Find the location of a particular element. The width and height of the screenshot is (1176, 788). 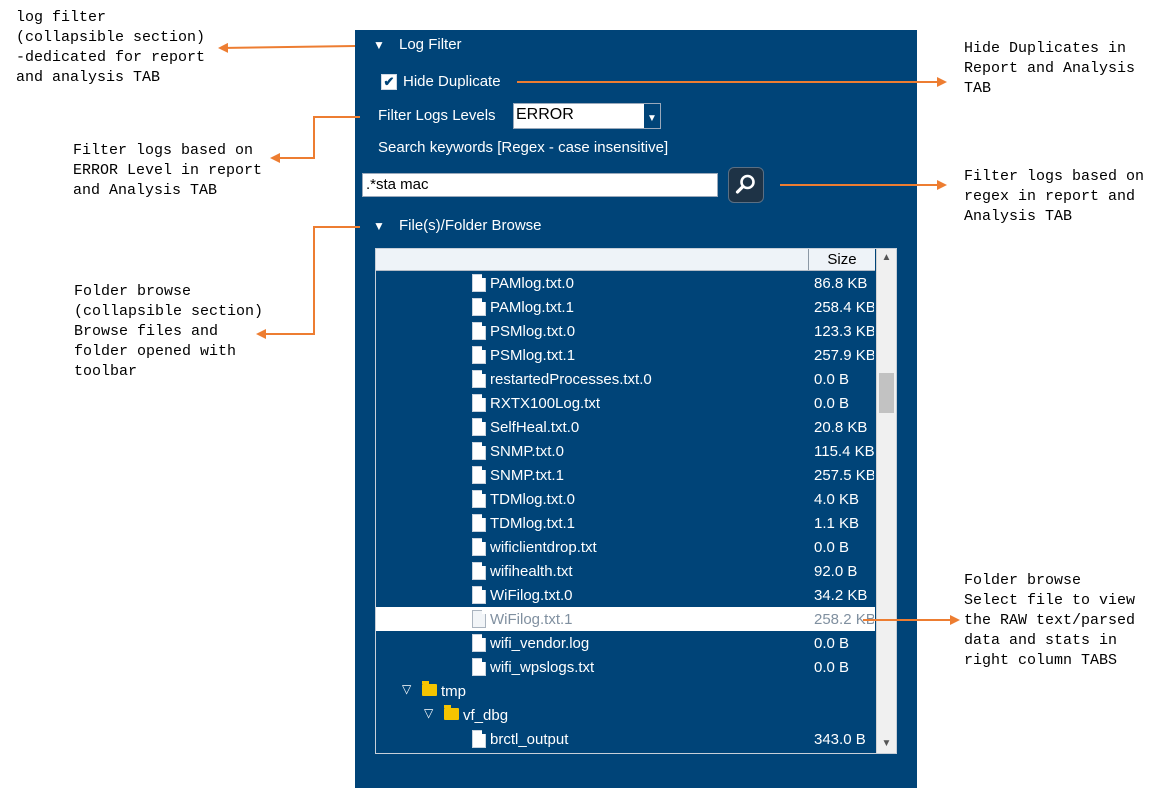

arrow-log-filter is located at coordinates (287, 47).